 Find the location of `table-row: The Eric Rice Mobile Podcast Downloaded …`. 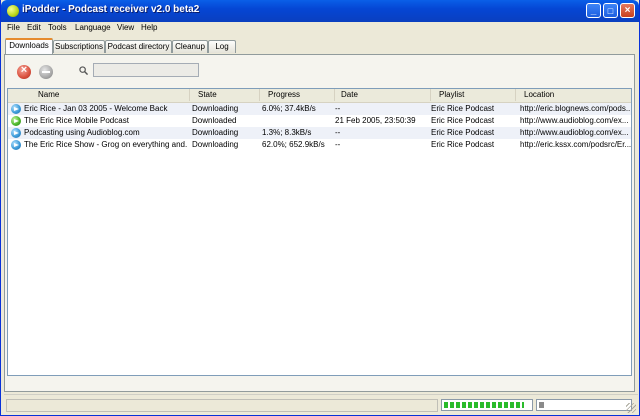

table-row: The Eric Rice Mobile Podcast Downloaded … is located at coordinates (319, 121).